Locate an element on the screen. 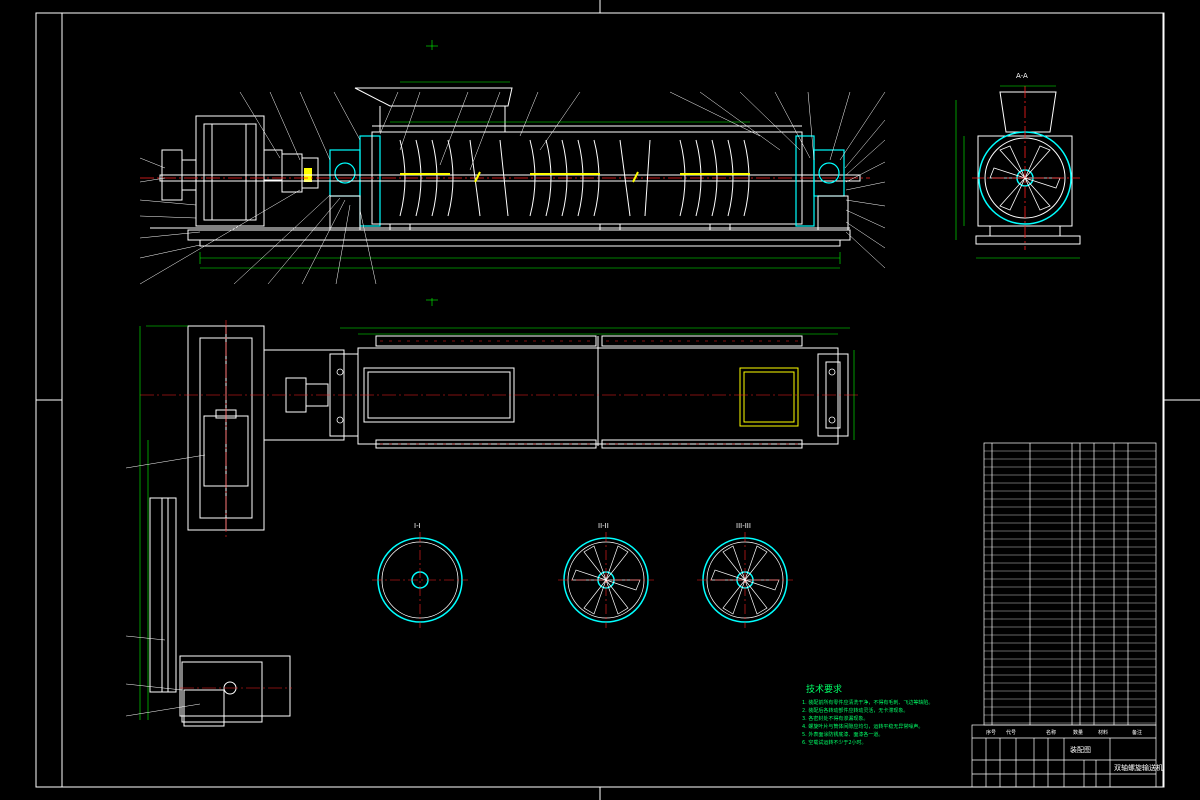  bom-header-cell: 材料 is located at coordinates (1103, 732).